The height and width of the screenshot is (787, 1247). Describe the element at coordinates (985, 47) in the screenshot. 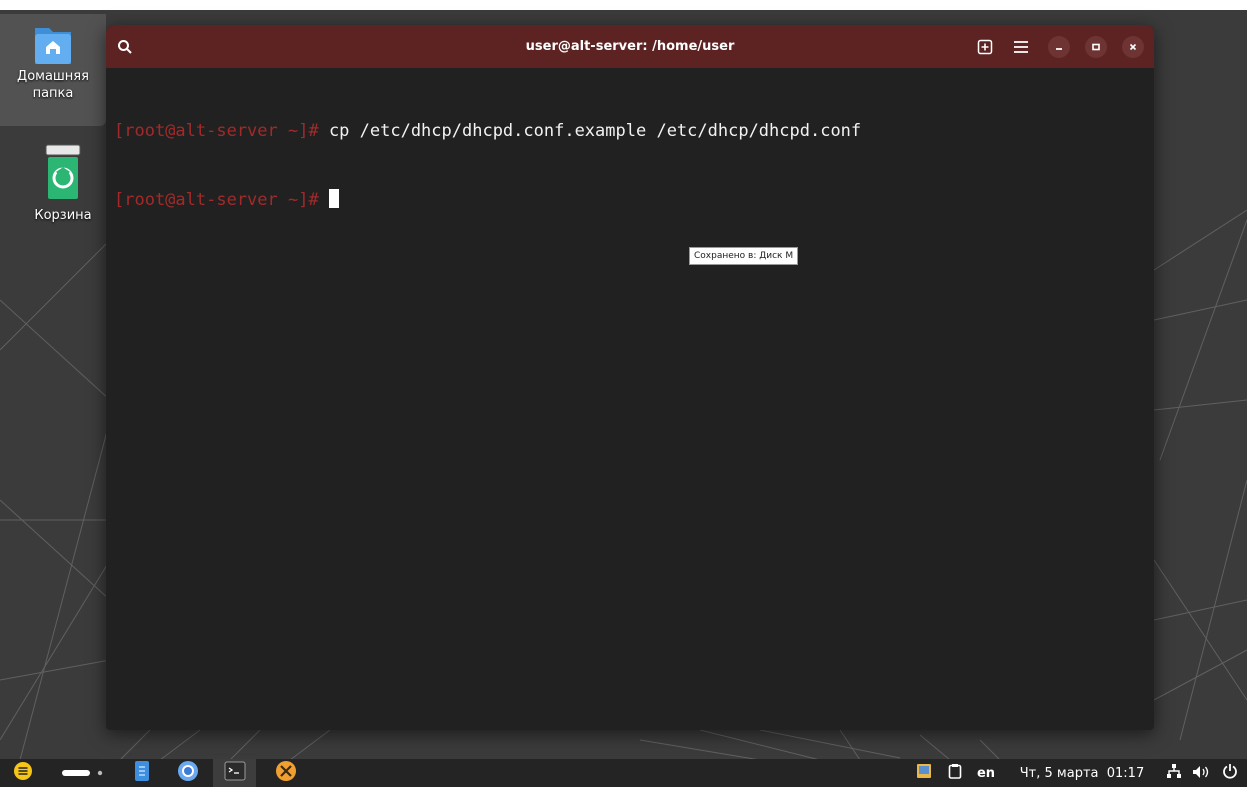

I see `new-tab-icon` at that location.